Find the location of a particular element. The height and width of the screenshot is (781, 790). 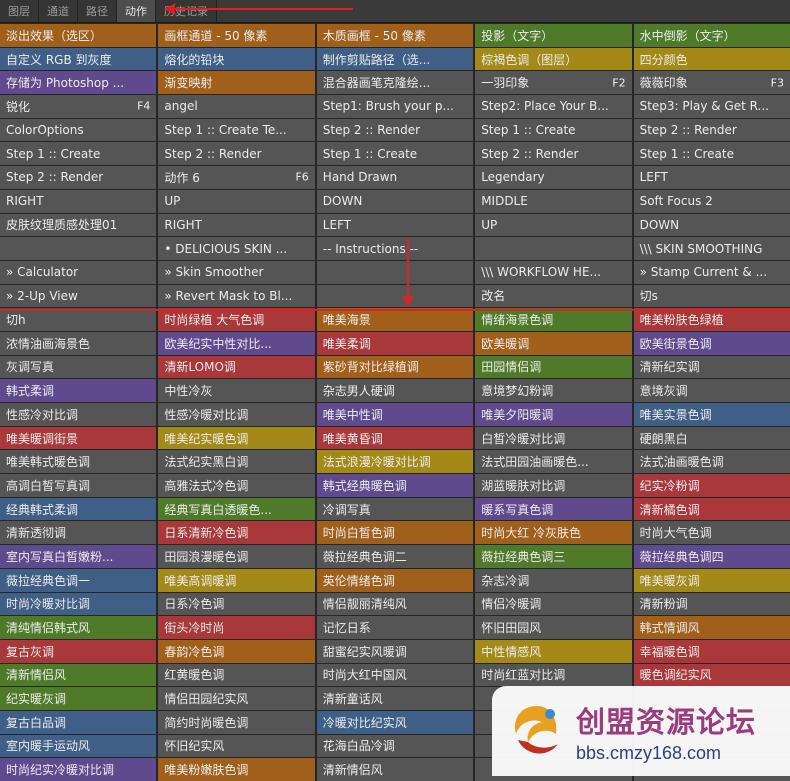

action-button: angel is located at coordinates (236, 106).